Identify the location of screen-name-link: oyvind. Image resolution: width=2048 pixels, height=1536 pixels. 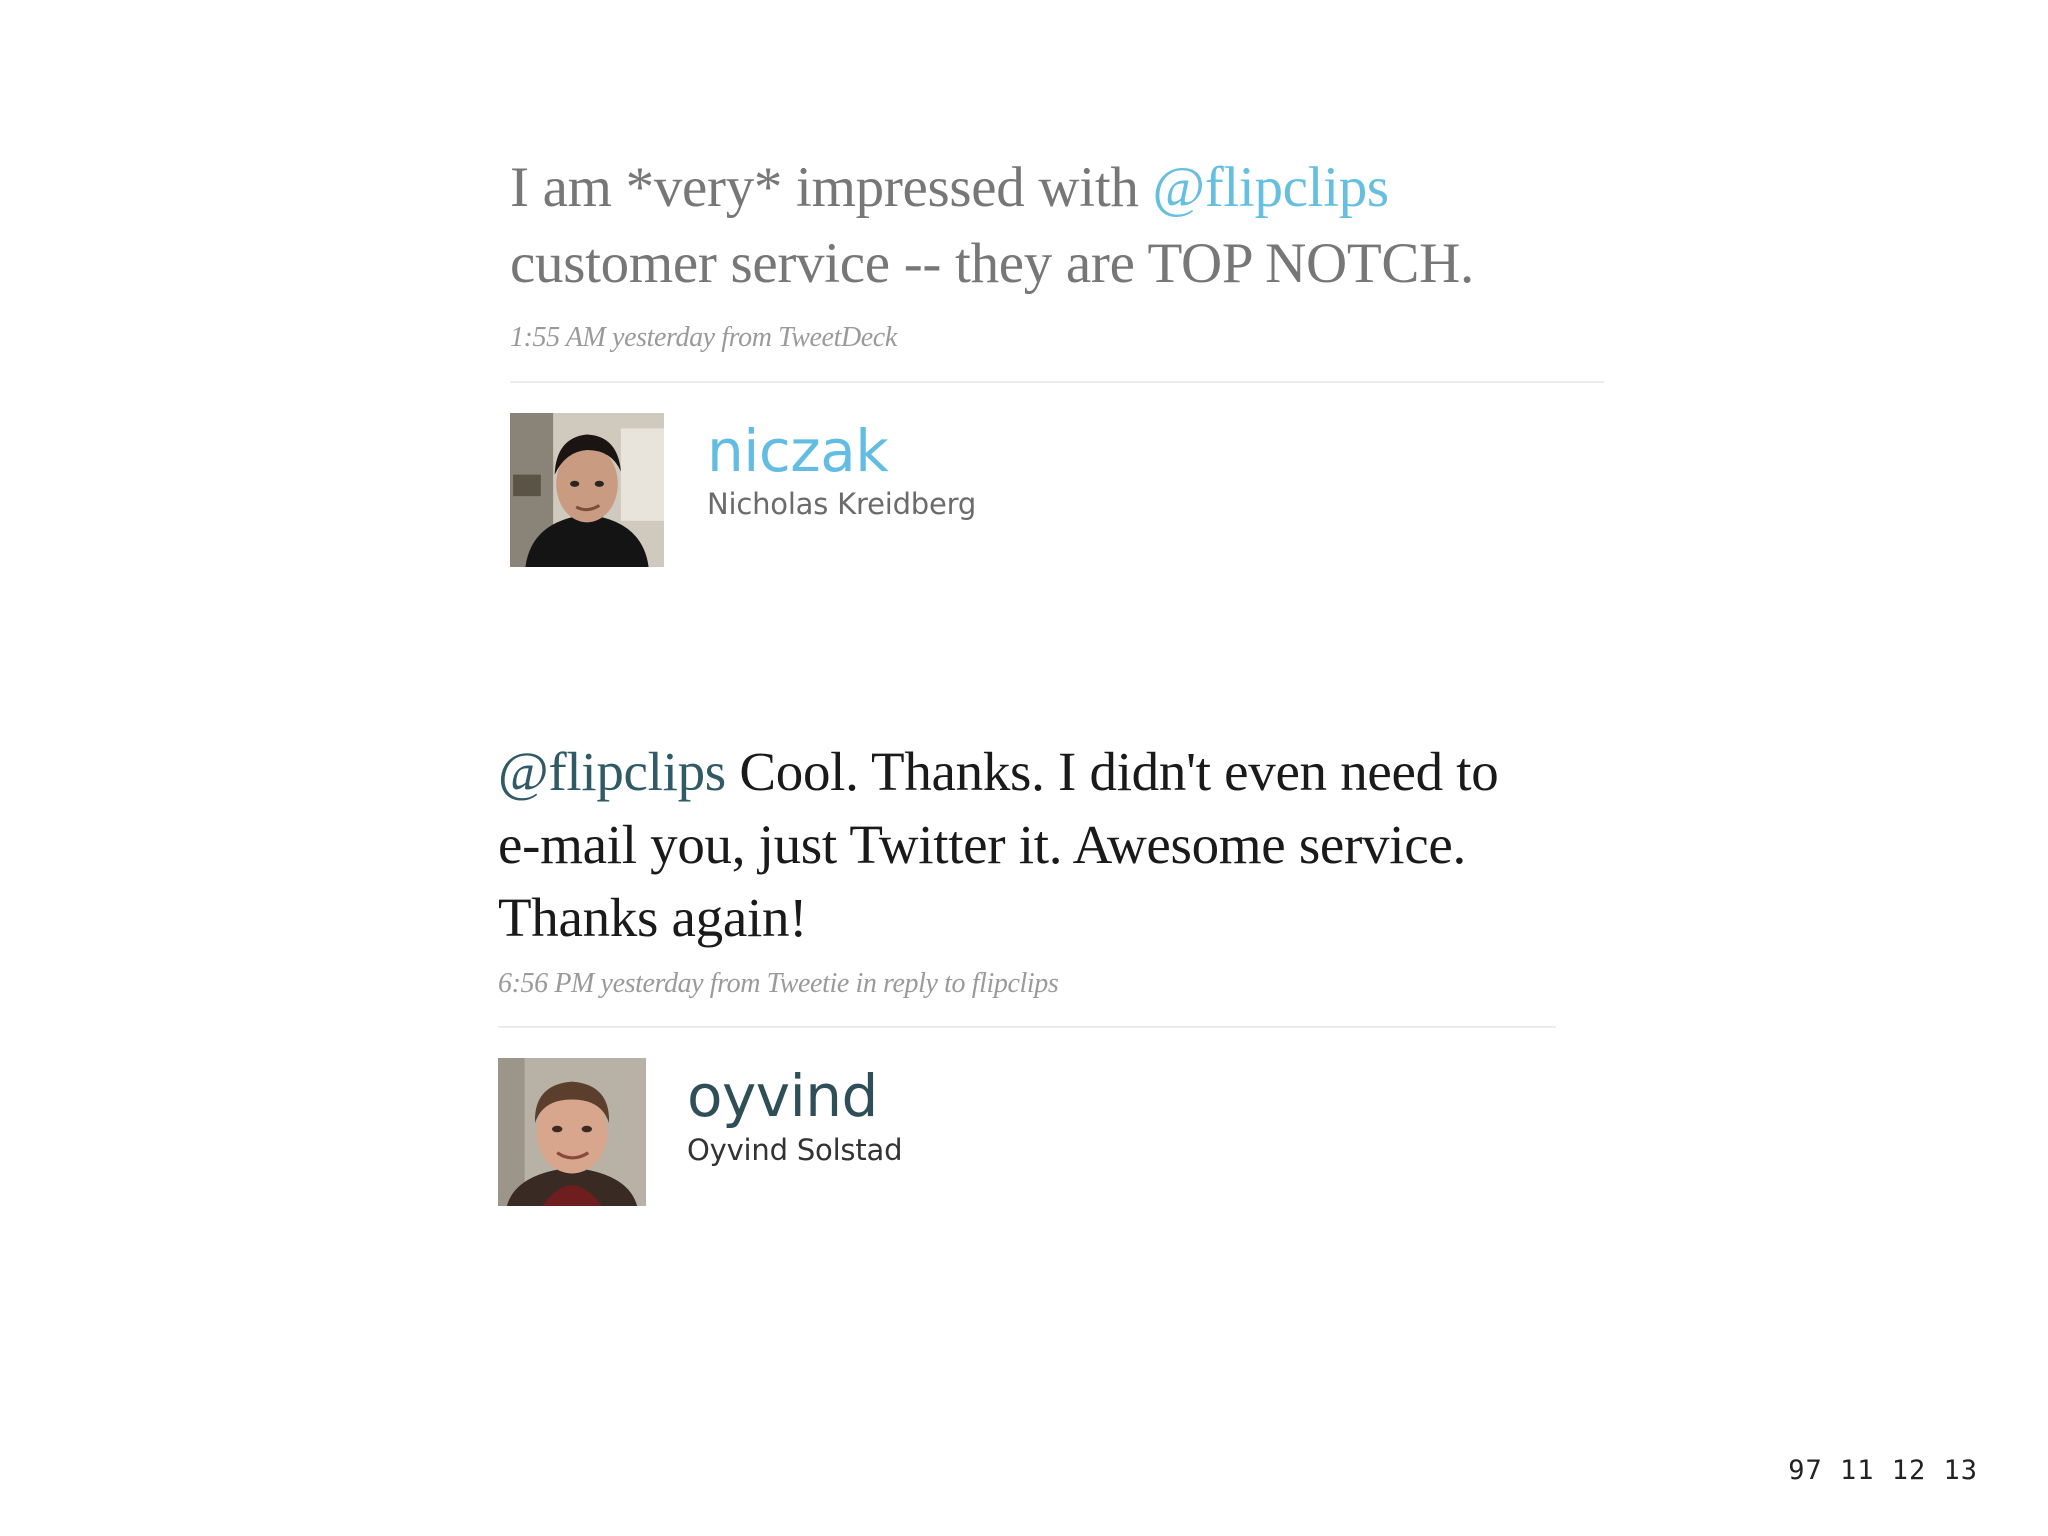
(794, 1096).